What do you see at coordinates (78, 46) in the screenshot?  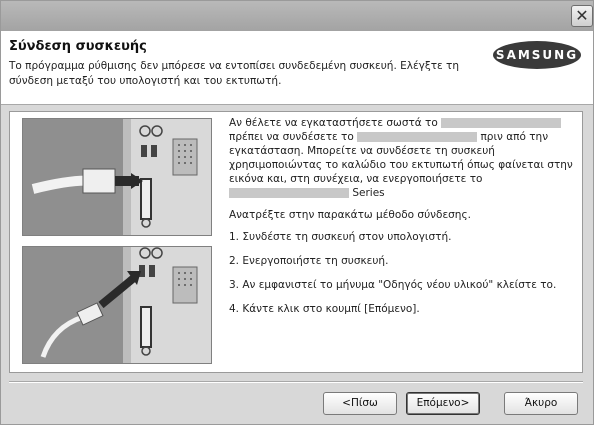 I see `page-title: Σύνδεση συσκευής` at bounding box center [78, 46].